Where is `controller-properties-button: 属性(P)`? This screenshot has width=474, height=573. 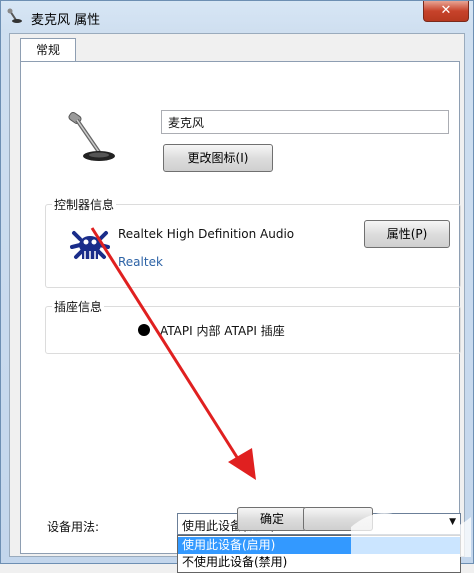
controller-properties-button: 属性(P) is located at coordinates (407, 234).